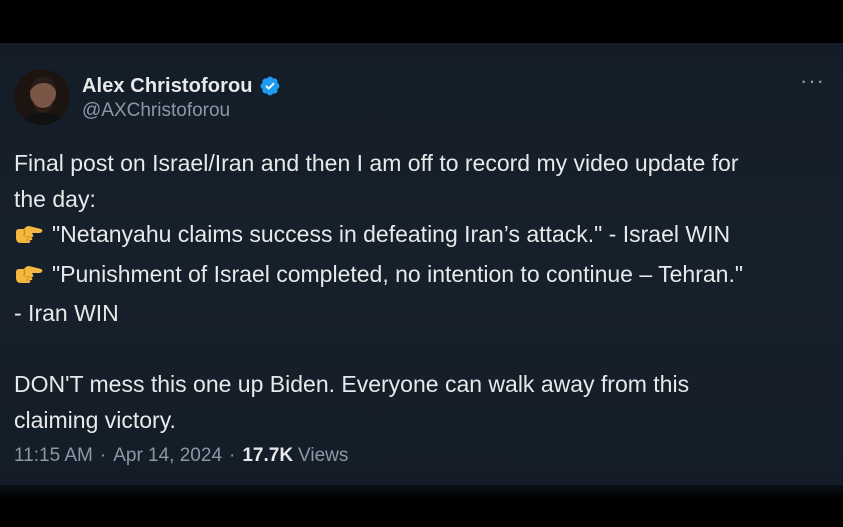 The image size is (843, 527). Describe the element at coordinates (42, 97) in the screenshot. I see `author-avatar` at that location.